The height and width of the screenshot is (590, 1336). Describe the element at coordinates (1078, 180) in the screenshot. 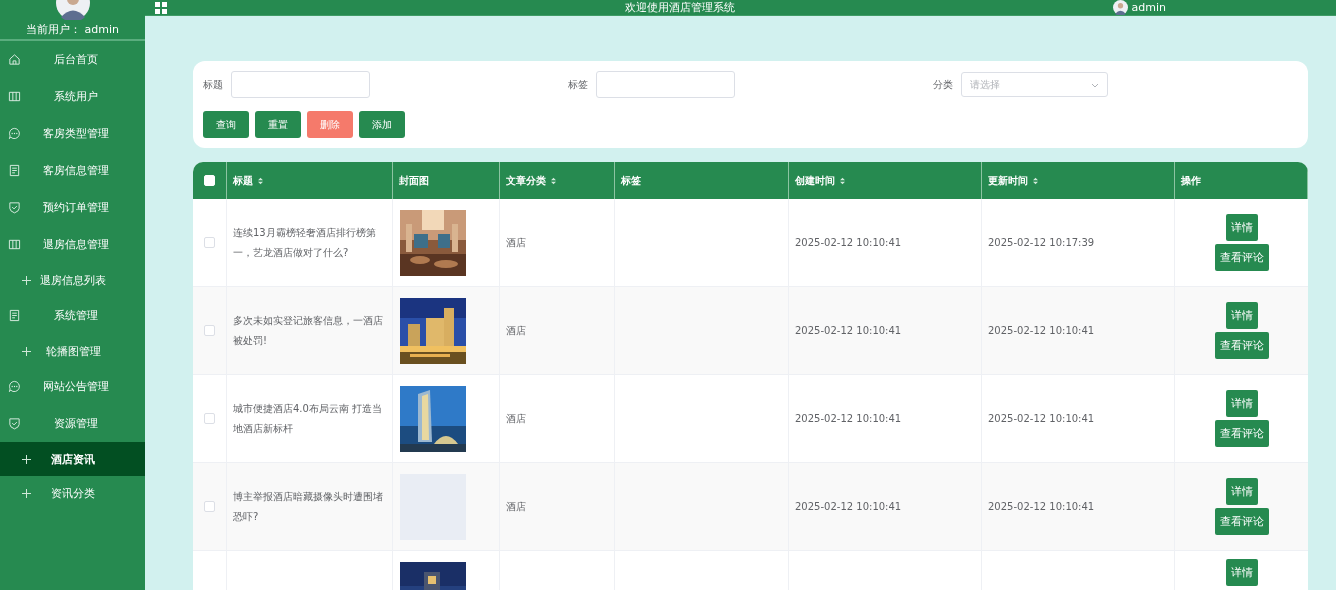

I see `column-header: 更新时间` at that location.